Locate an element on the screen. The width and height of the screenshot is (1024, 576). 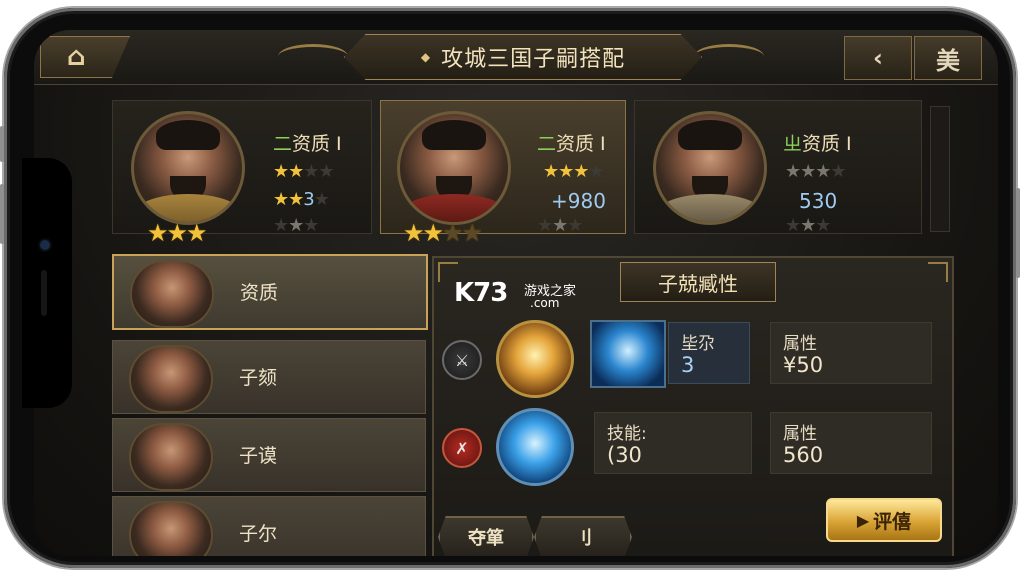
menu-icon: 美 is located at coordinates (948, 60).